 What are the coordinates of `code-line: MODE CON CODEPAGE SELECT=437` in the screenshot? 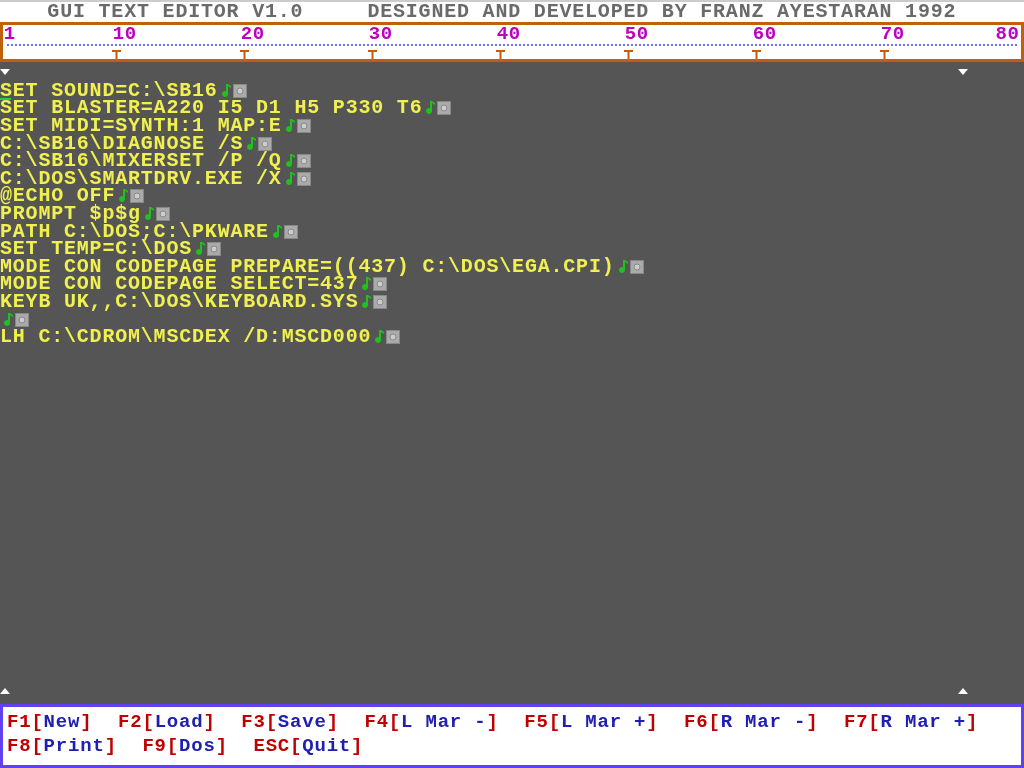 It's located at (179, 284).